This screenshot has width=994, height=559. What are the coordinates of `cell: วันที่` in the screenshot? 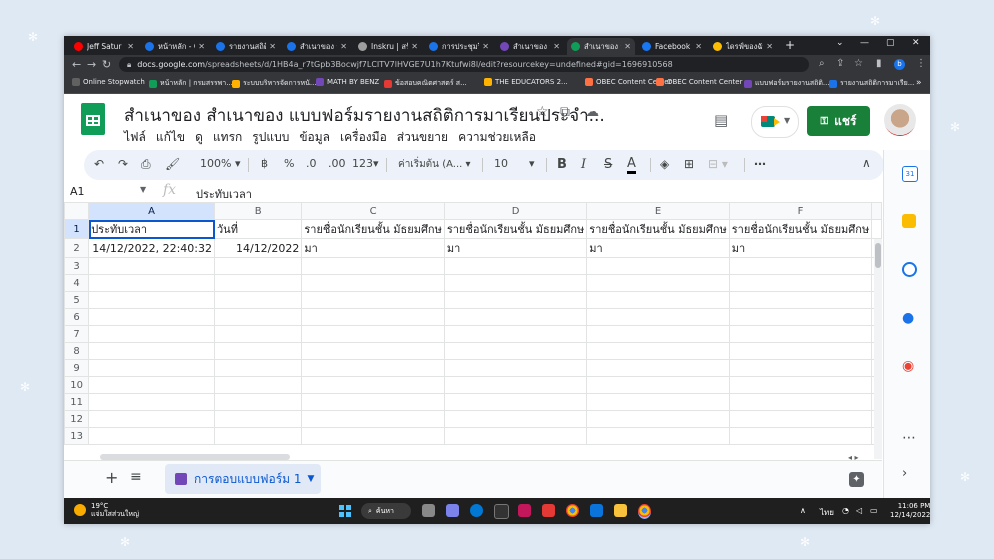 It's located at (258, 229).